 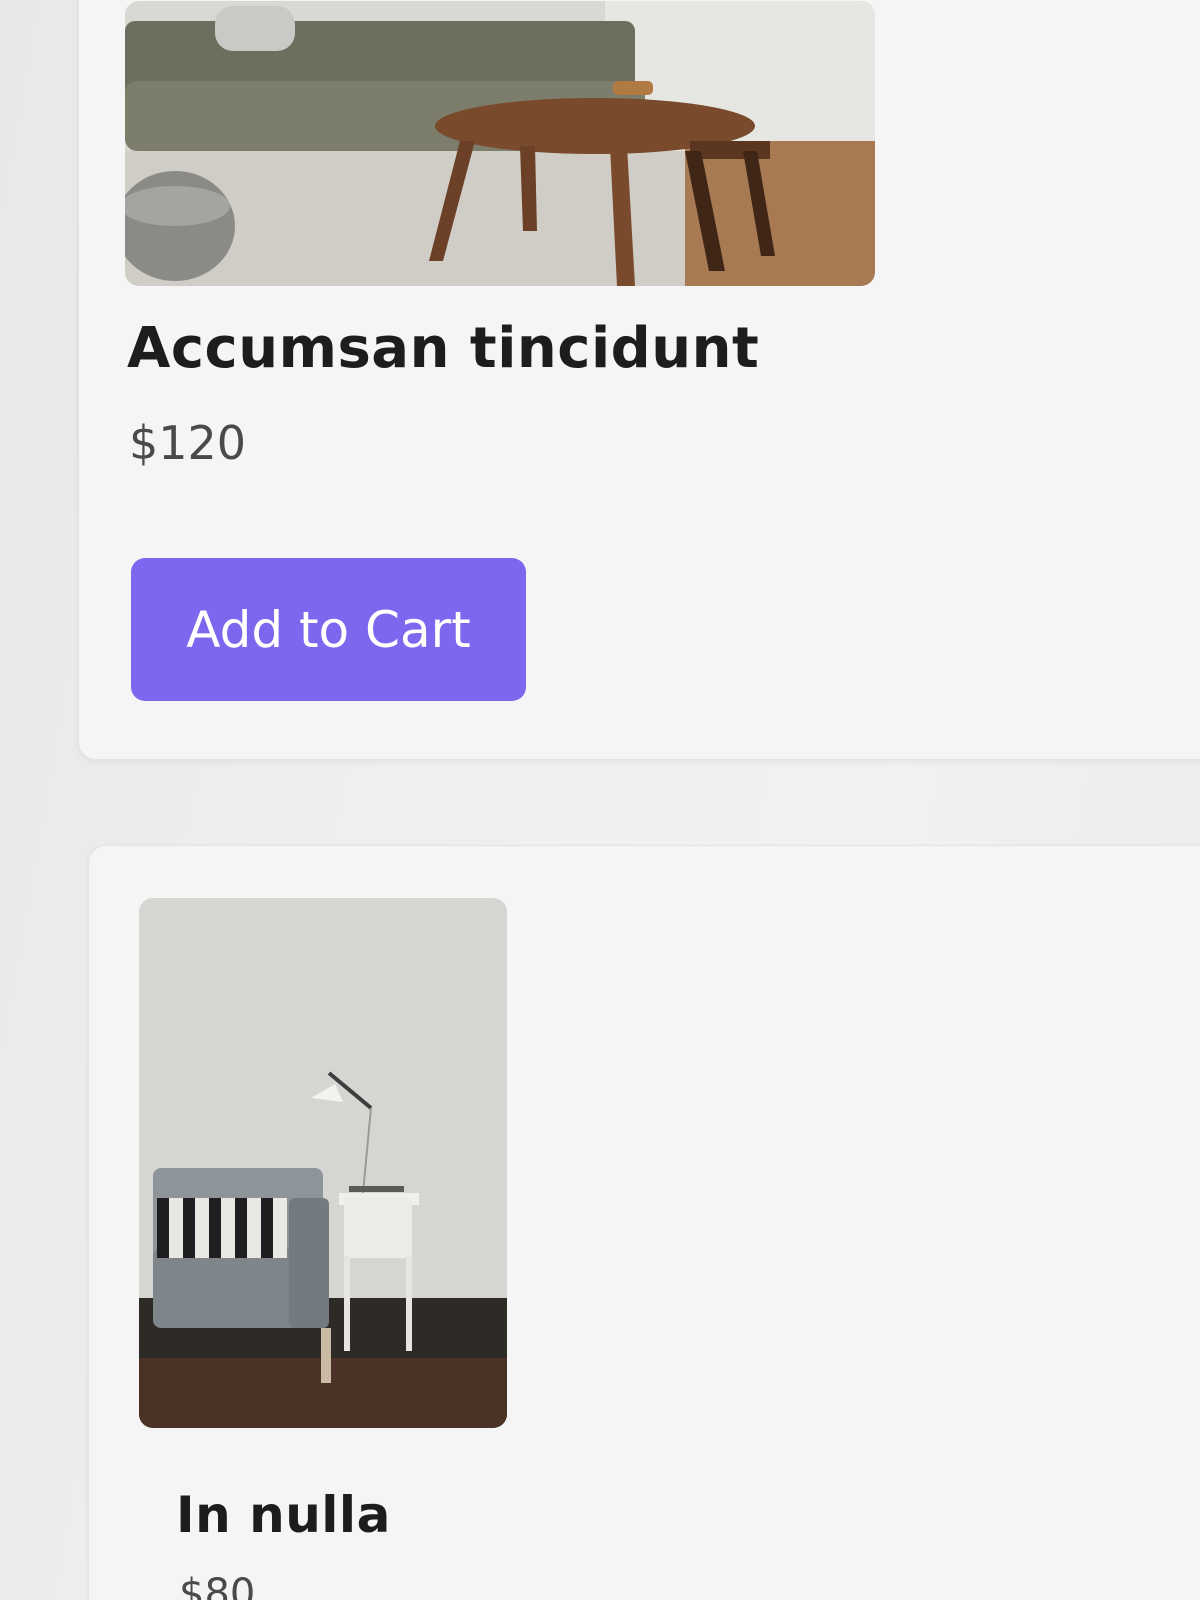 I want to click on product-price: $80, so click(x=217, y=1585).